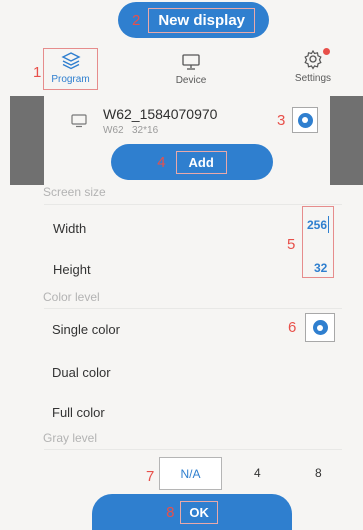 The image size is (363, 530). What do you see at coordinates (74, 192) in the screenshot?
I see `screen-size-title: Screen size` at bounding box center [74, 192].